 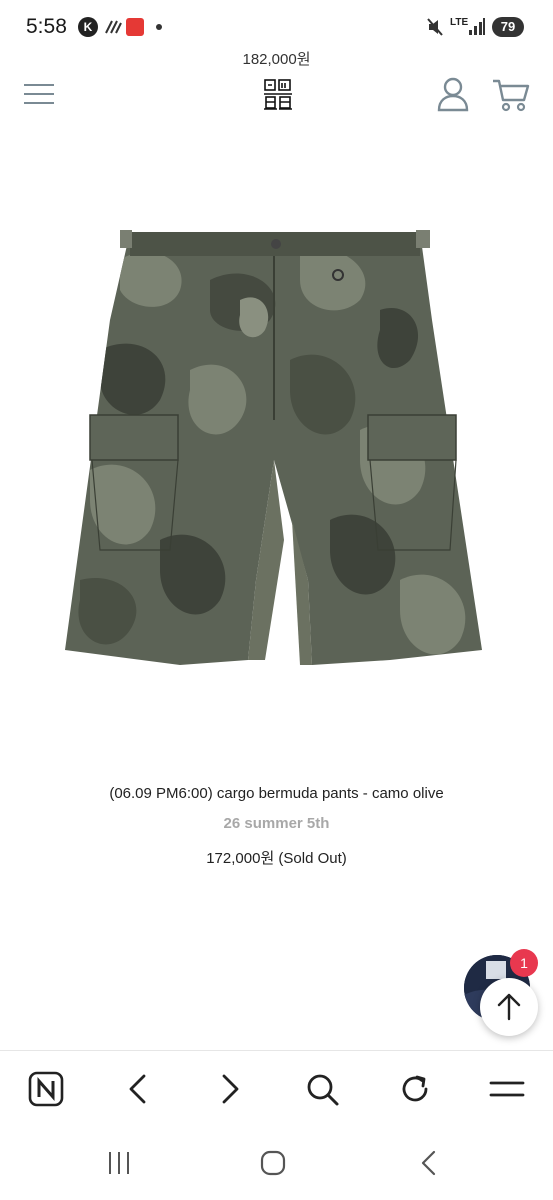 I want to click on arrow-up-icon, so click(x=509, y=1007).